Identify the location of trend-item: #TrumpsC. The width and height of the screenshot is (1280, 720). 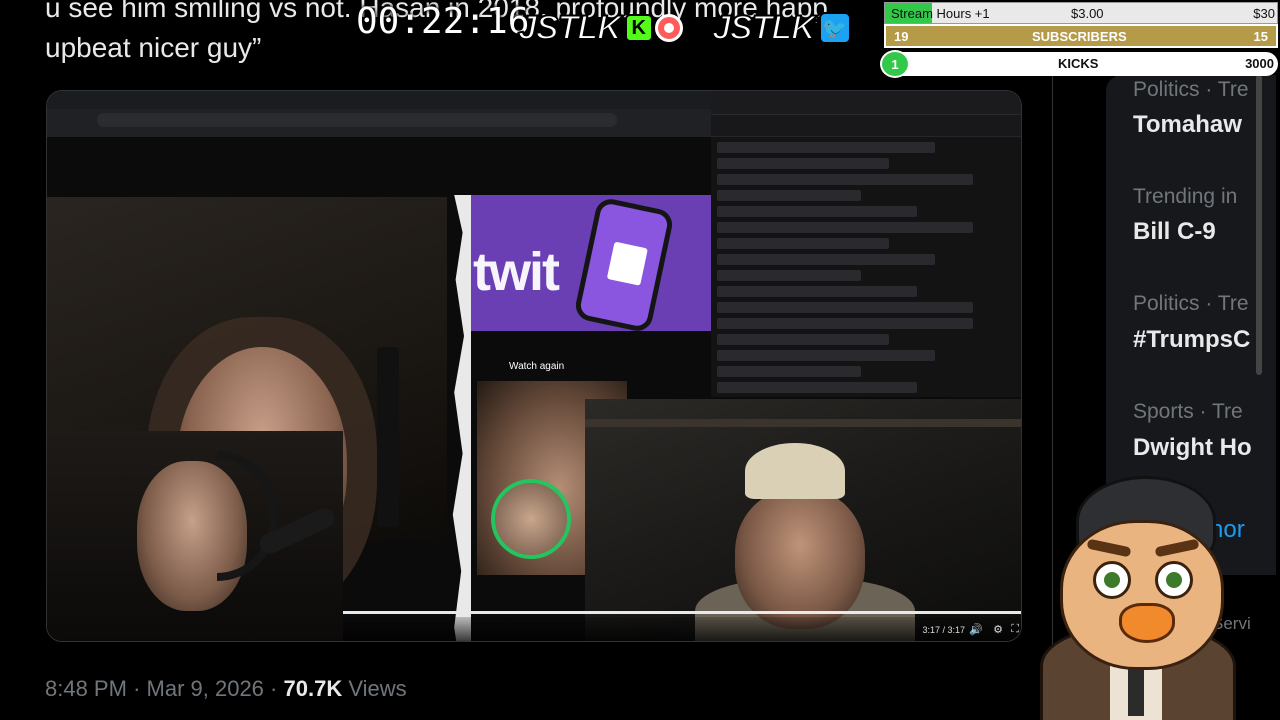
(1191, 340).